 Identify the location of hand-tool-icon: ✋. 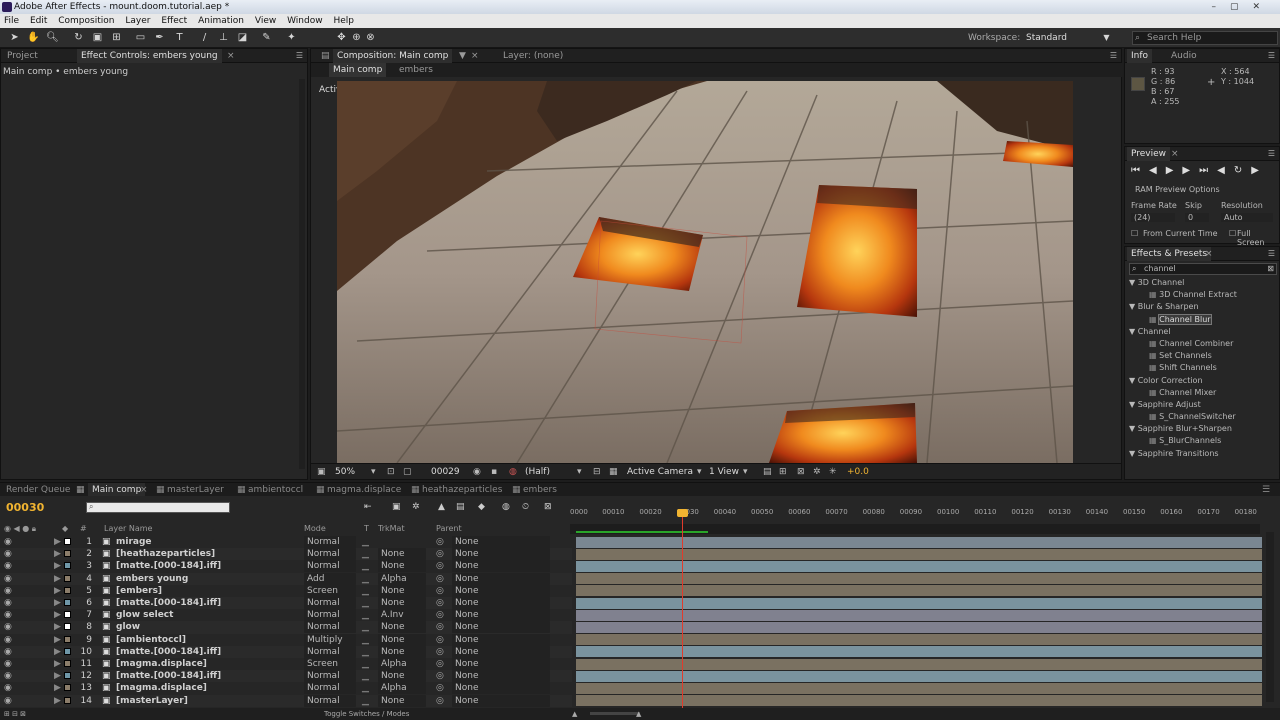
(33, 37).